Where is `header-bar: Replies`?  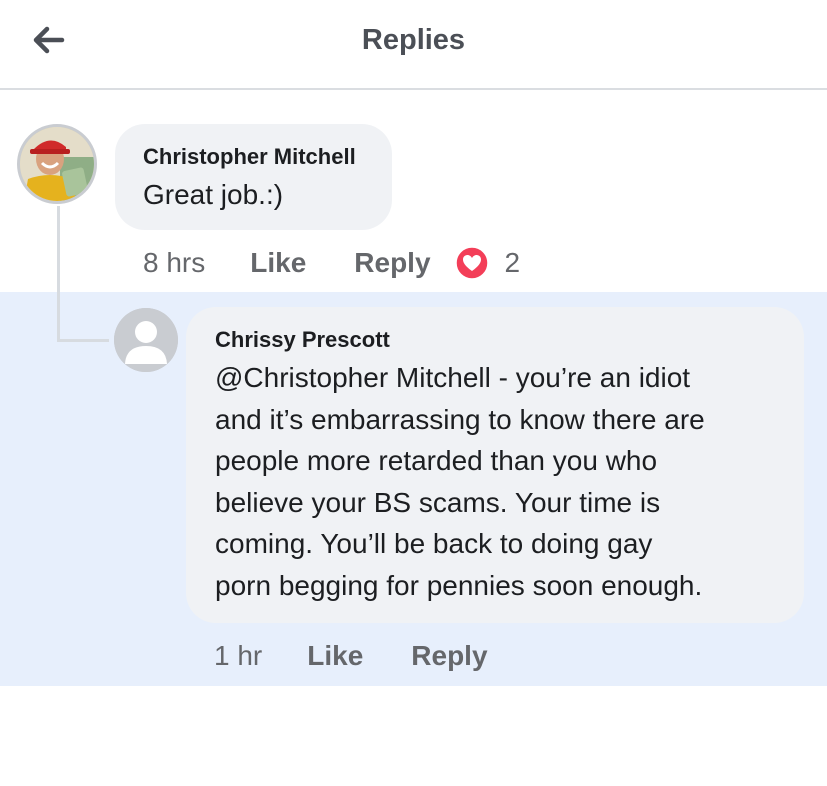
header-bar: Replies is located at coordinates (413, 45).